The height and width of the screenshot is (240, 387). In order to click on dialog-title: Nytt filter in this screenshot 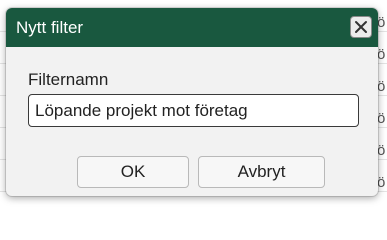, I will do `click(50, 27)`.